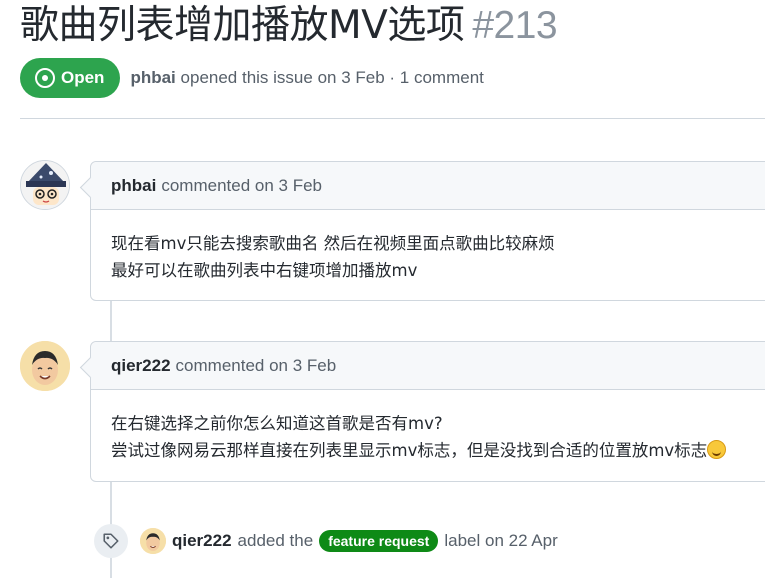  I want to click on comment-line: 最好可以在歌曲列表中右键项增加播放mv, so click(264, 270).